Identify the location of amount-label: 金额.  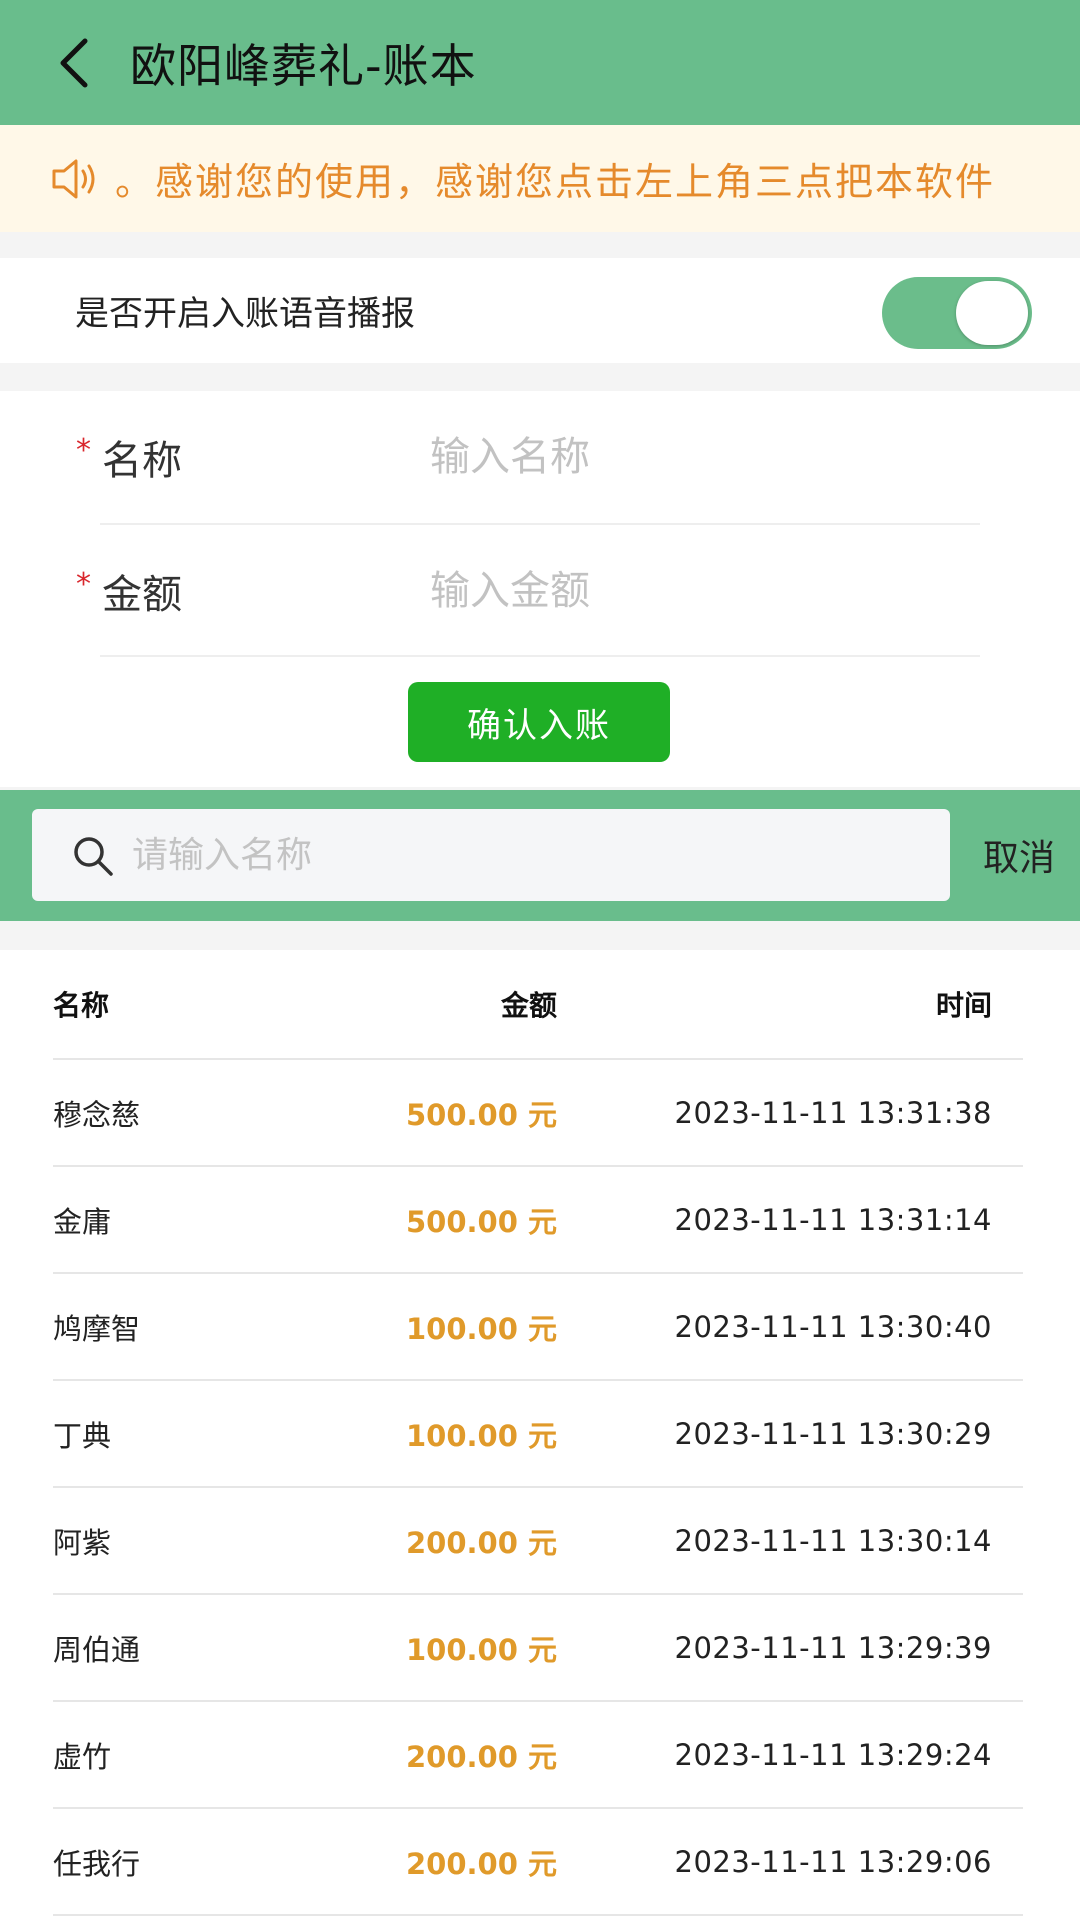
(142, 595).